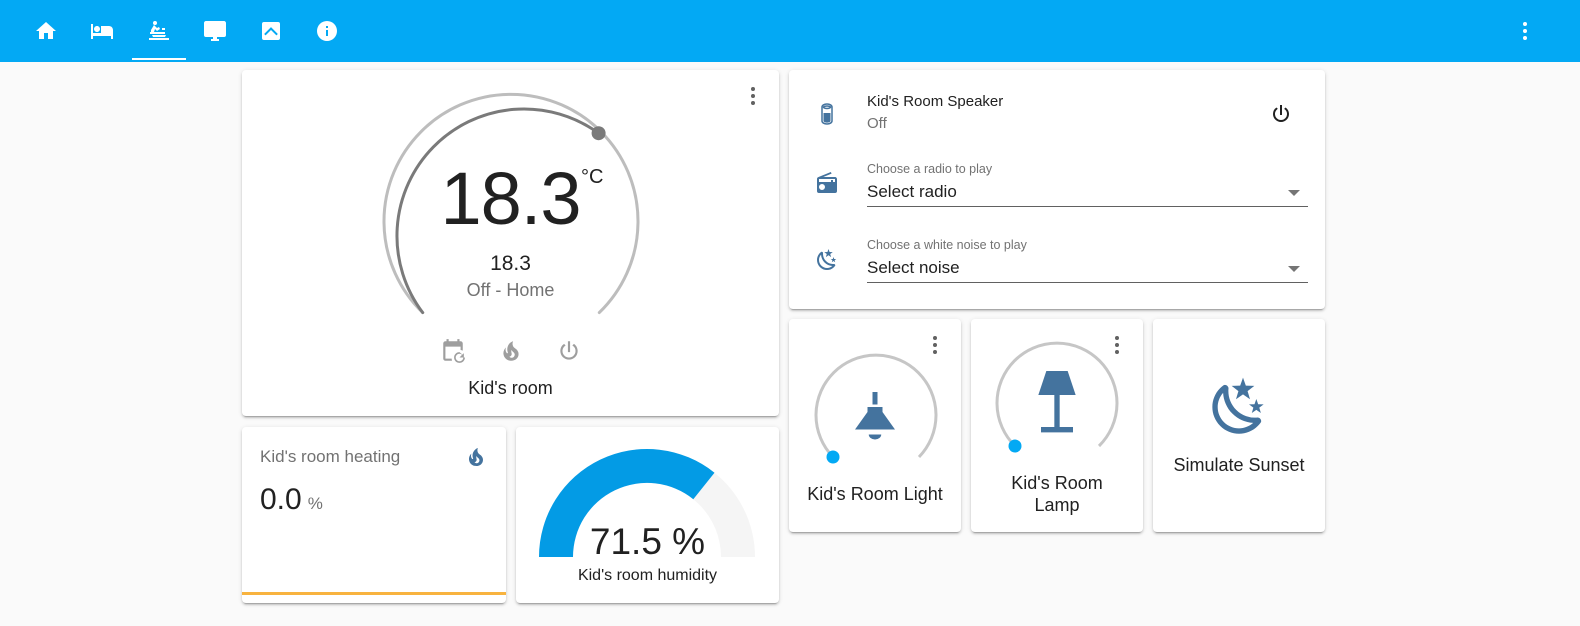 The height and width of the screenshot is (626, 1580). What do you see at coordinates (159, 59) in the screenshot?
I see `active-tab-indicator` at bounding box center [159, 59].